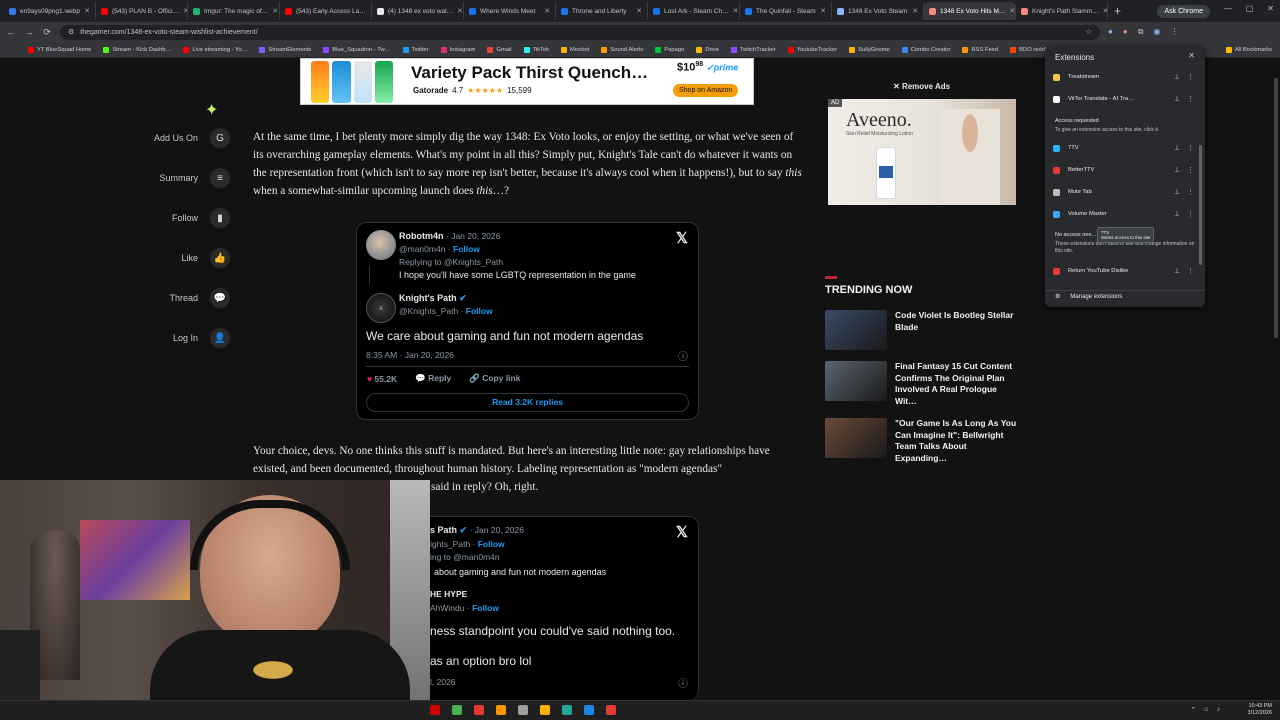 This screenshot has width=1280, height=720. What do you see at coordinates (418, 11) in the screenshot?
I see `tab: (4) 1348 ex voto wal… ✕` at bounding box center [418, 11].